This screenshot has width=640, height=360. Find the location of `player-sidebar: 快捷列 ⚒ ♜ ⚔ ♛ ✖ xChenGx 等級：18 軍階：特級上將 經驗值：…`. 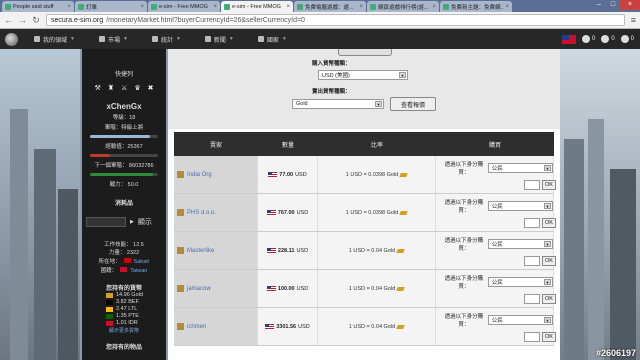

player-sidebar: 快捷列 ⚒ ♜ ⚔ ♛ ✖ xChenGx 等級：18 軍階：特級上將 經驗值：… is located at coordinates (124, 204).